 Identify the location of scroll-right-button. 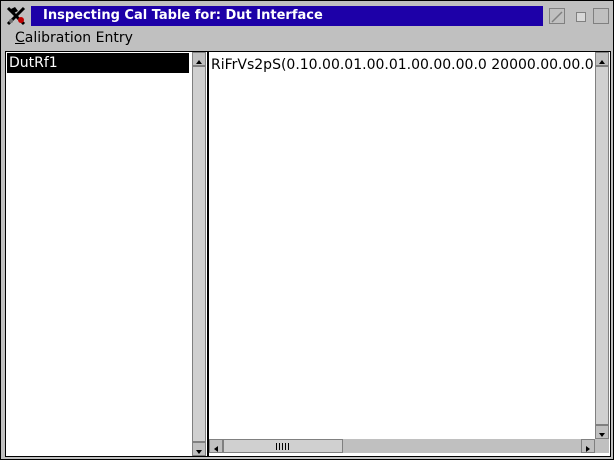
(588, 446).